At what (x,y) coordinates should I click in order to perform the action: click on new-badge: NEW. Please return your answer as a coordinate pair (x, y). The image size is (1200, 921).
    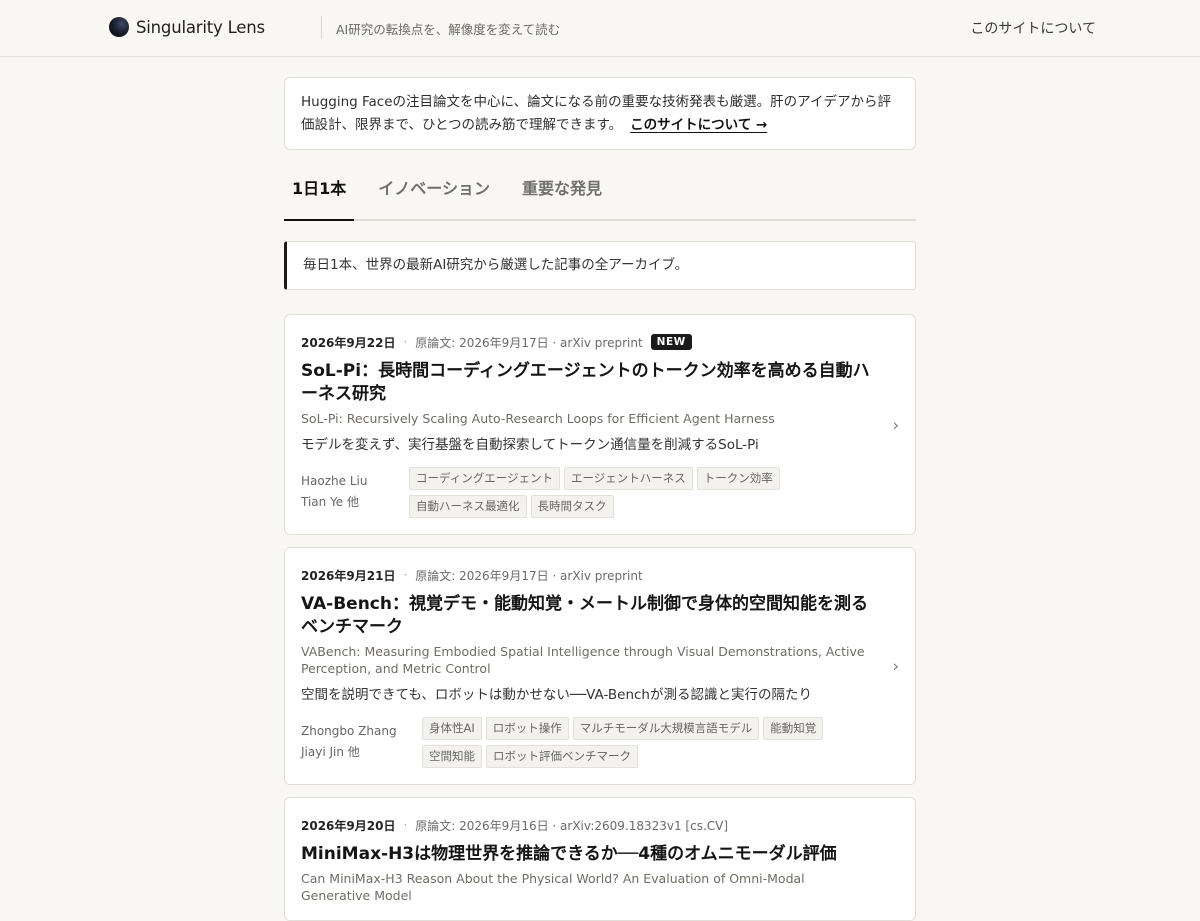
    Looking at the image, I should click on (671, 342).